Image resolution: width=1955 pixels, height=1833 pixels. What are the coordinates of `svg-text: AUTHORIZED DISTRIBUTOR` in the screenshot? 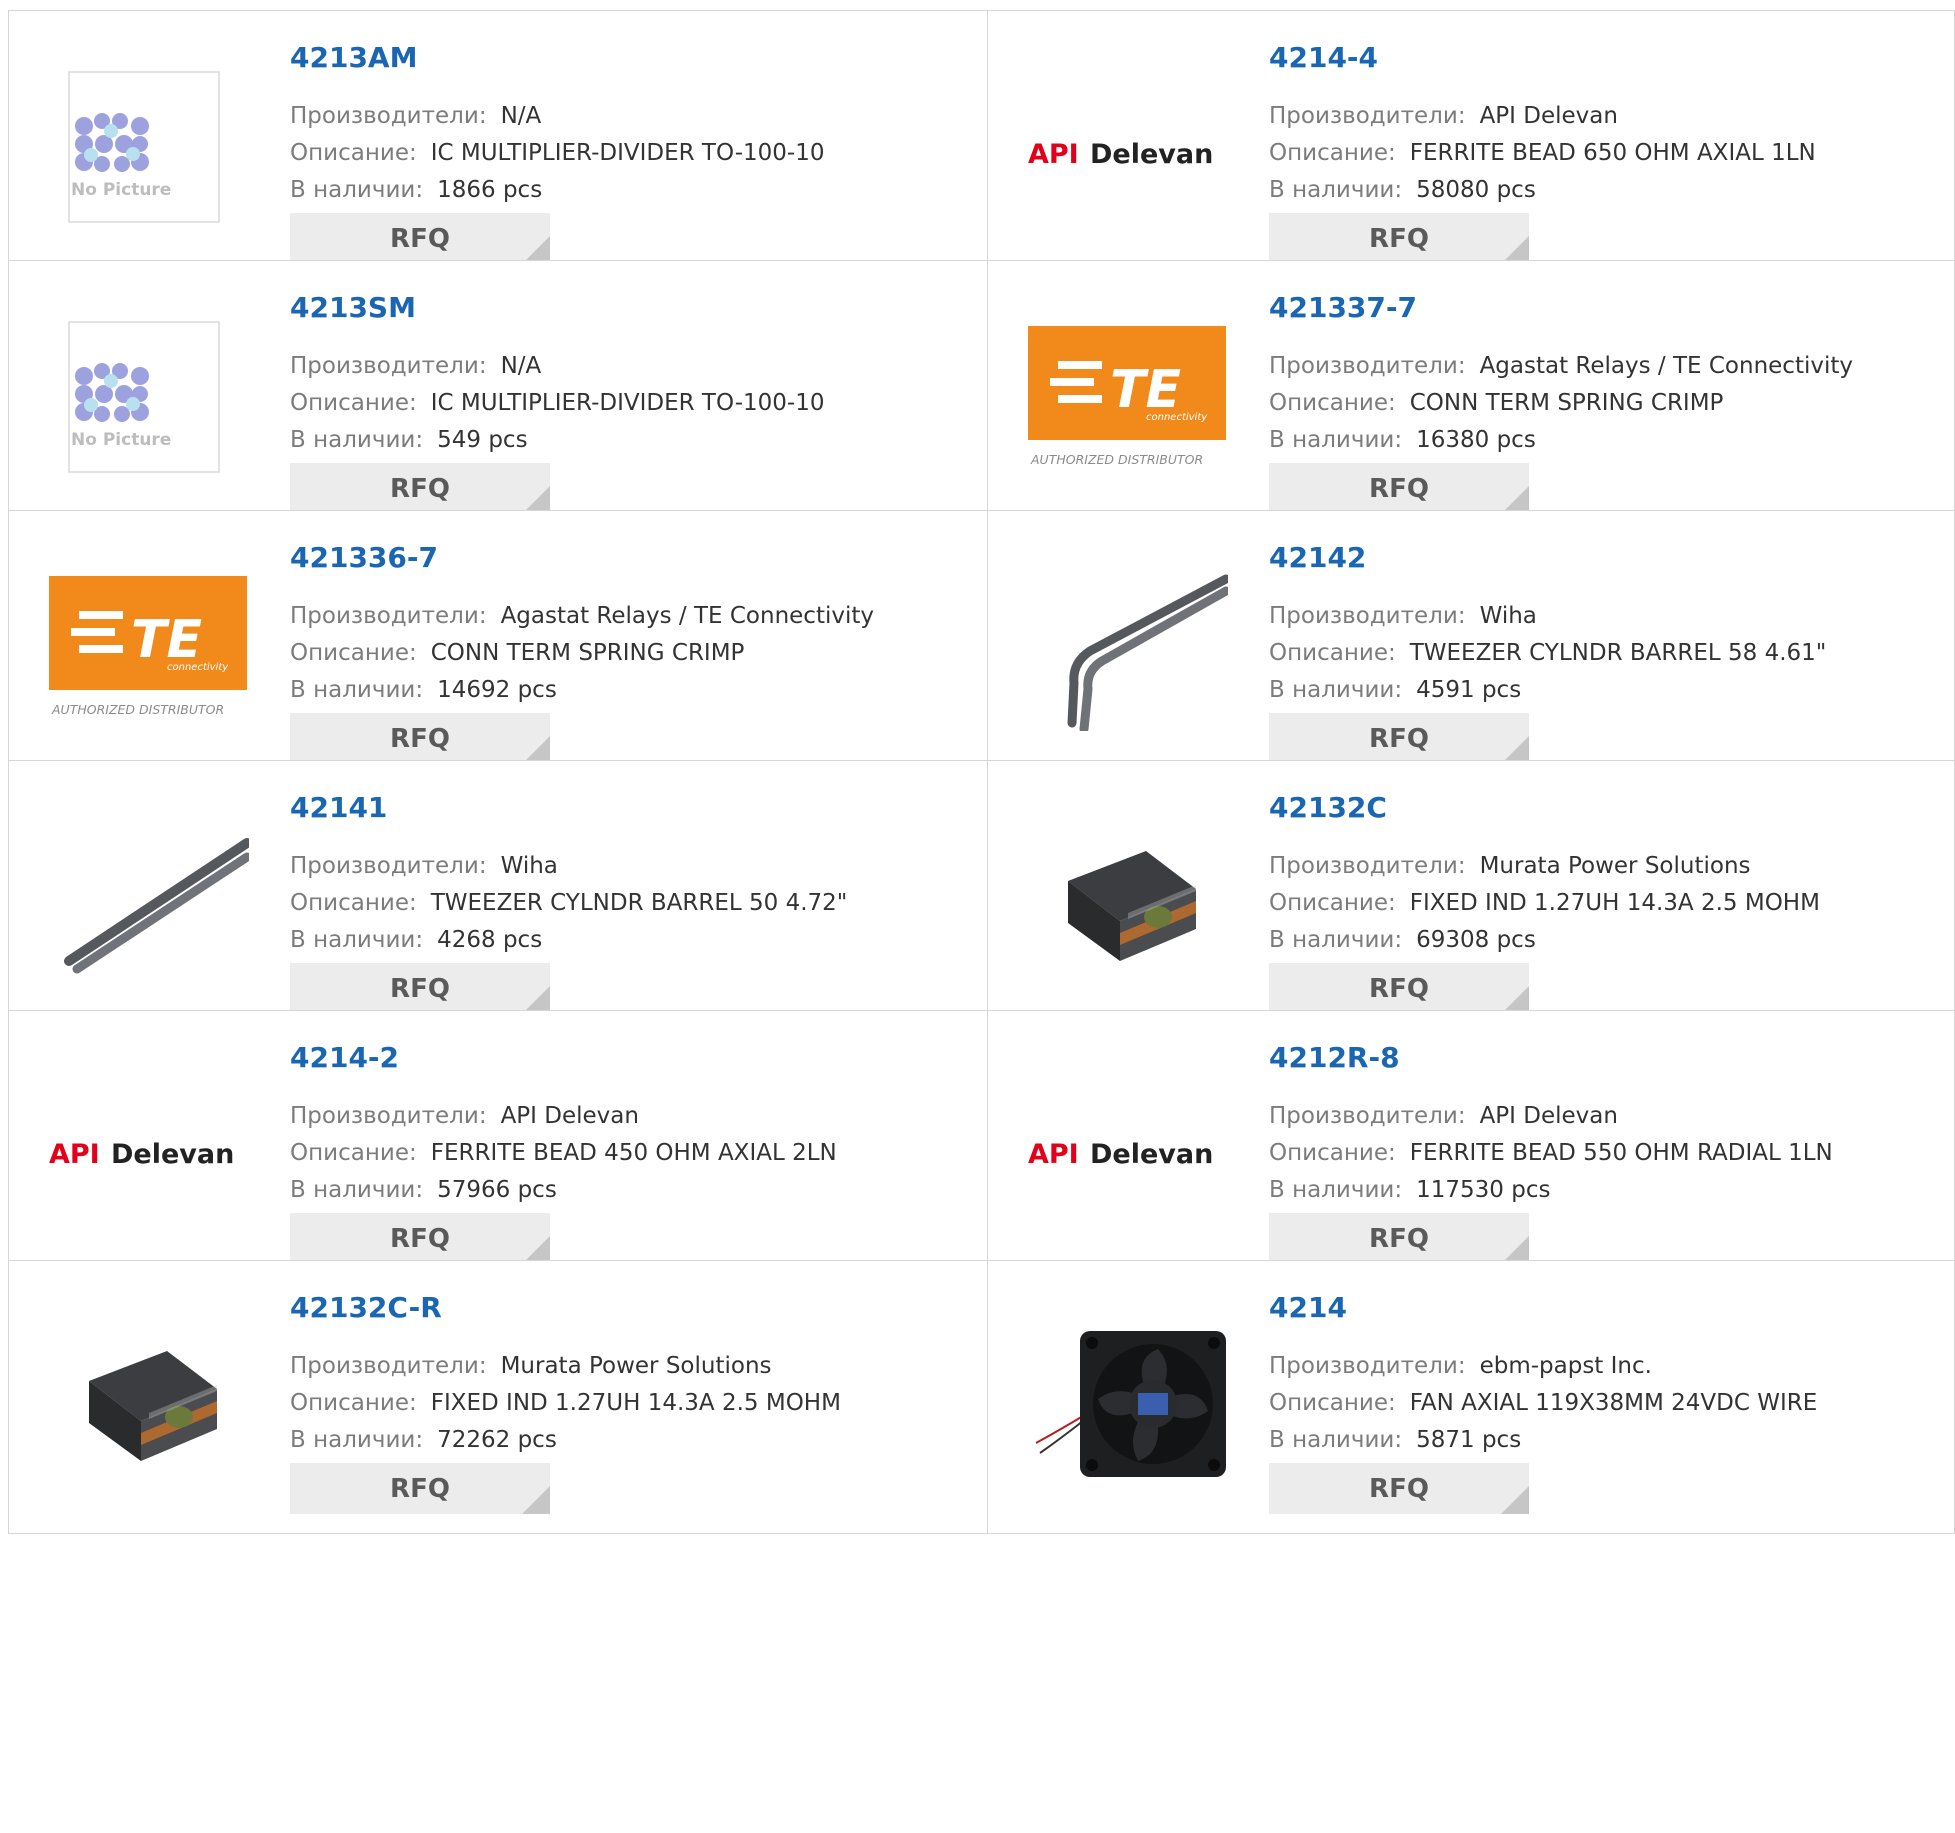 It's located at (1116, 459).